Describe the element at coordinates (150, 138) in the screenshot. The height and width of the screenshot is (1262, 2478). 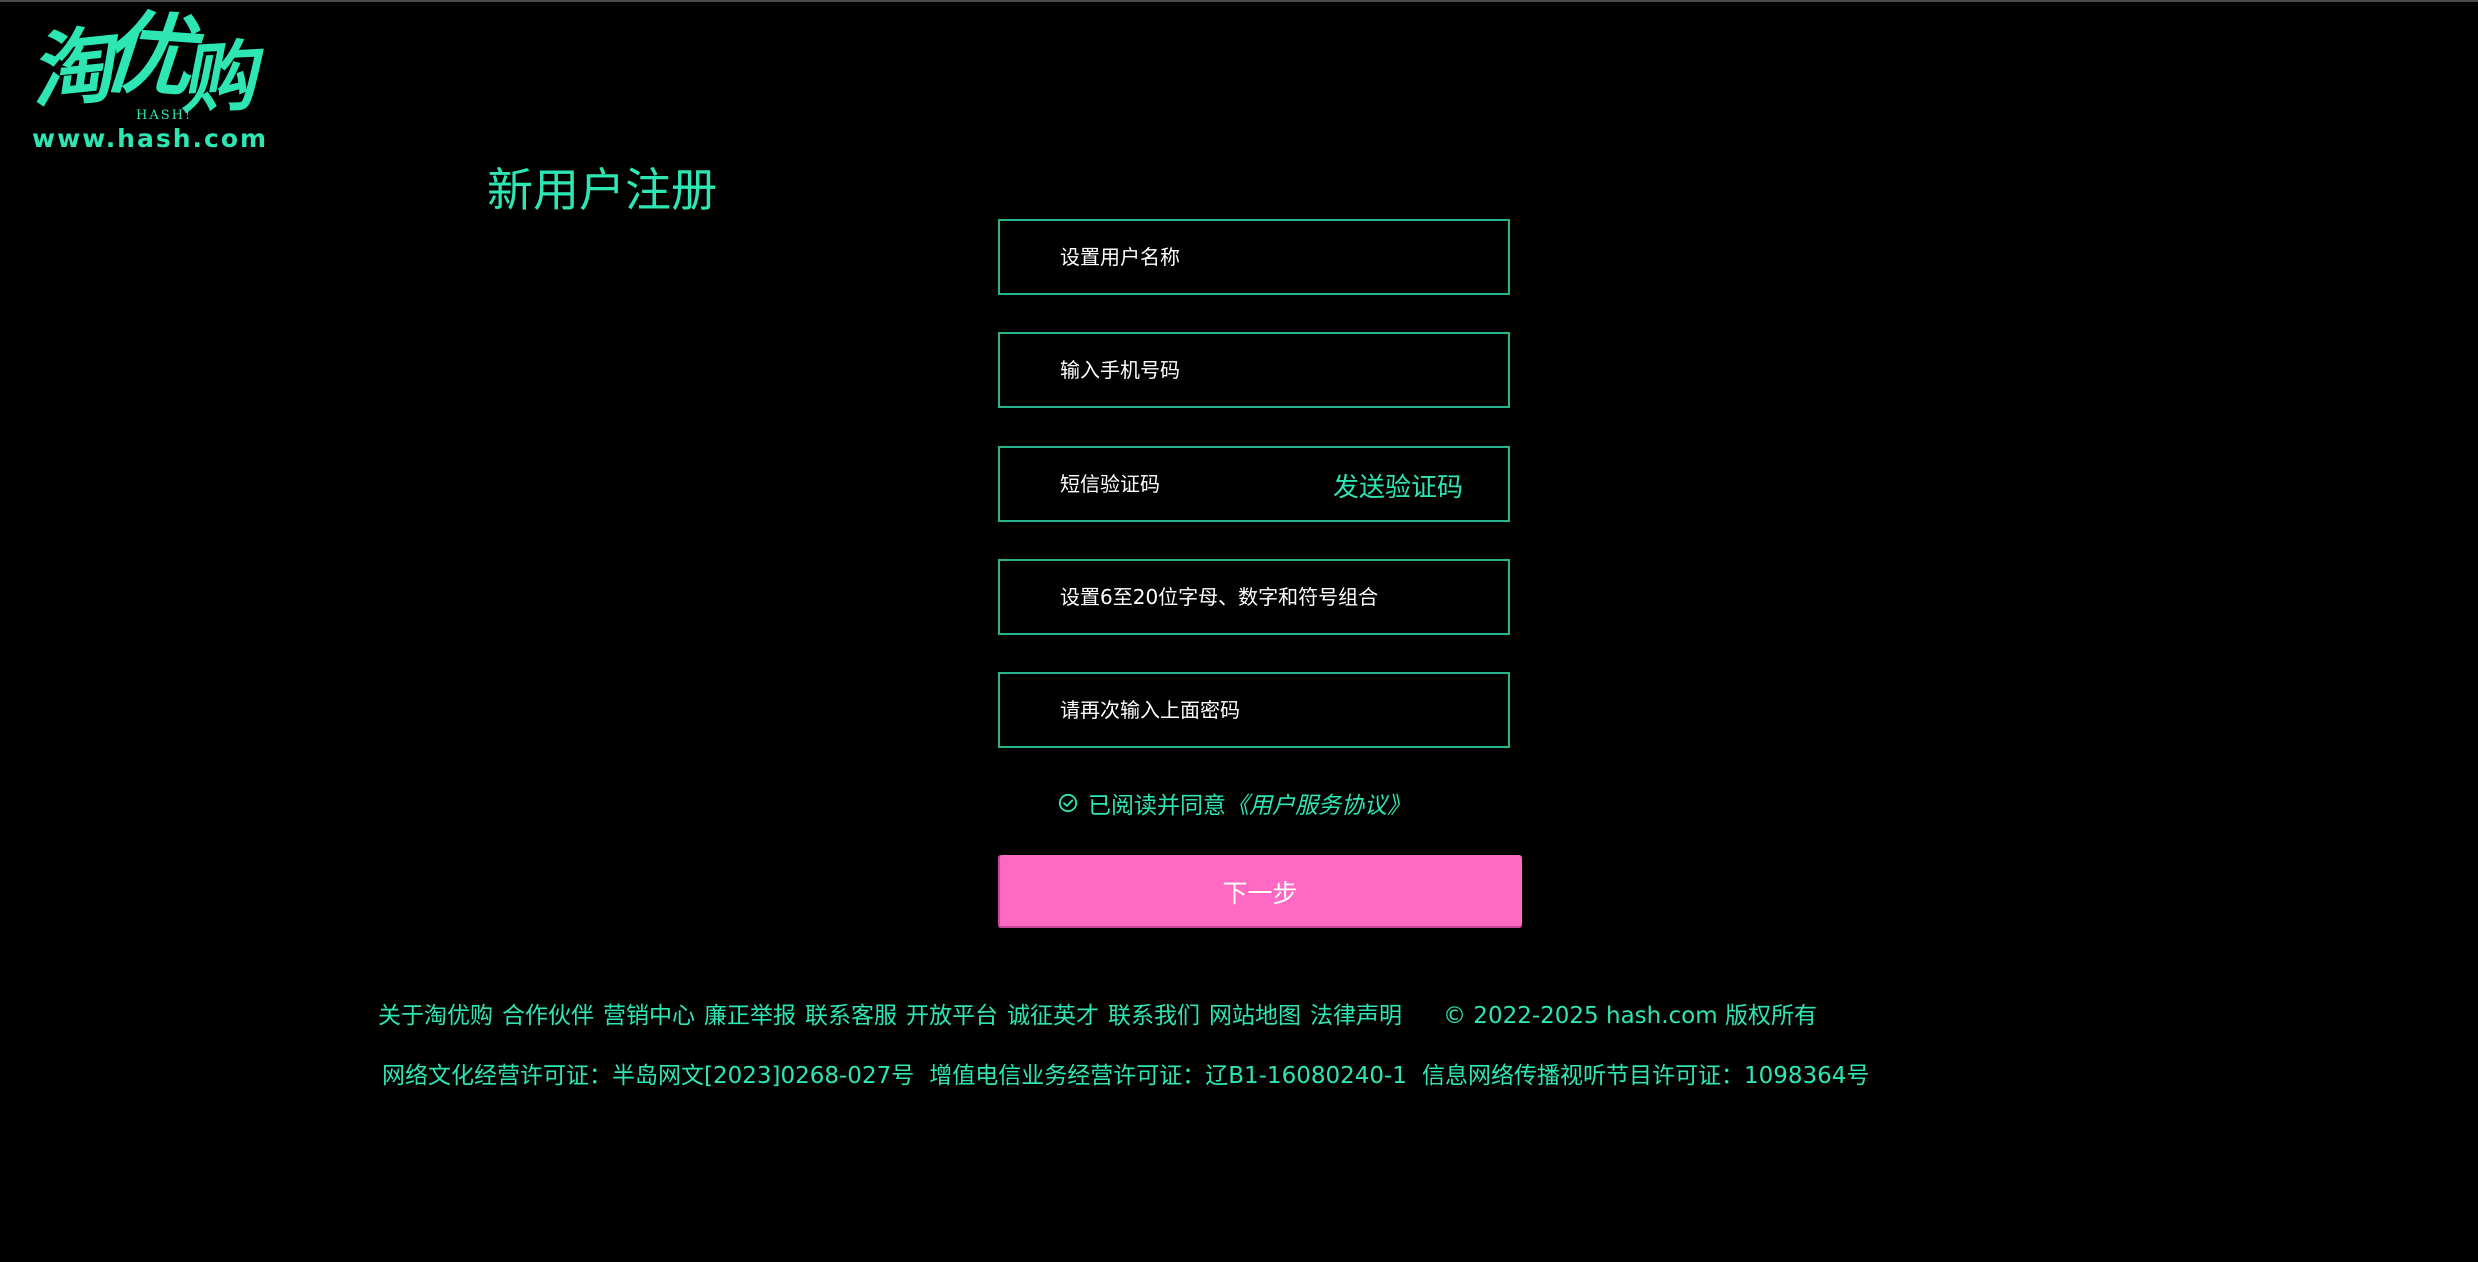
I see `logo-url: www.hash.com` at that location.